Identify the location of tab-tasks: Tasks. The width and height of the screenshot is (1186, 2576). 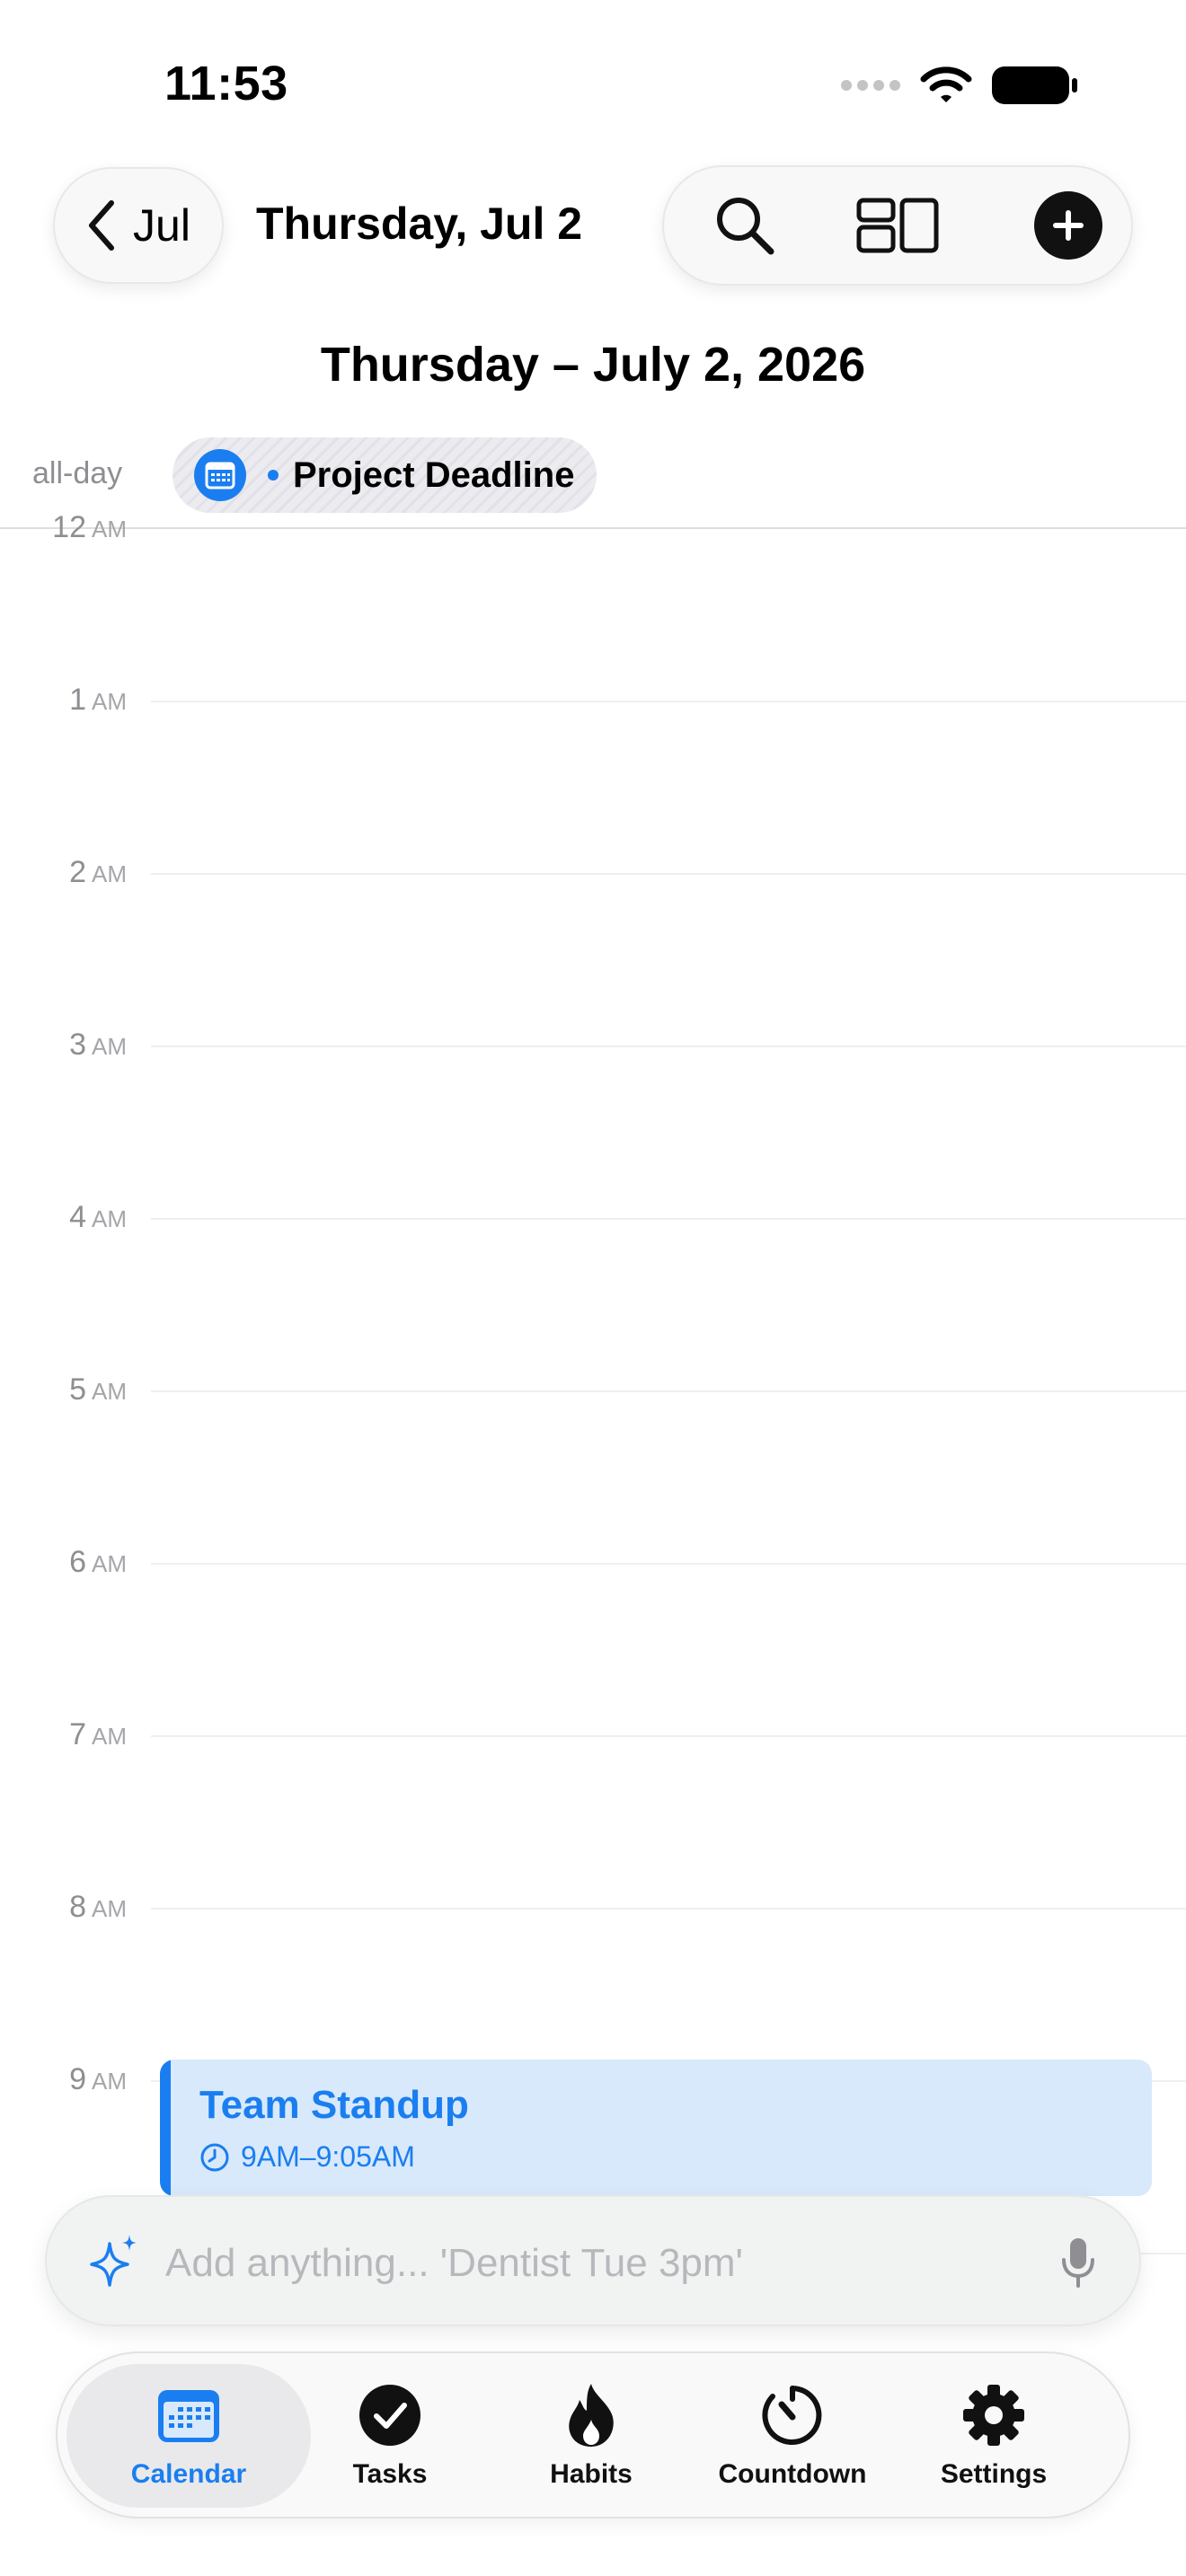
(390, 2436).